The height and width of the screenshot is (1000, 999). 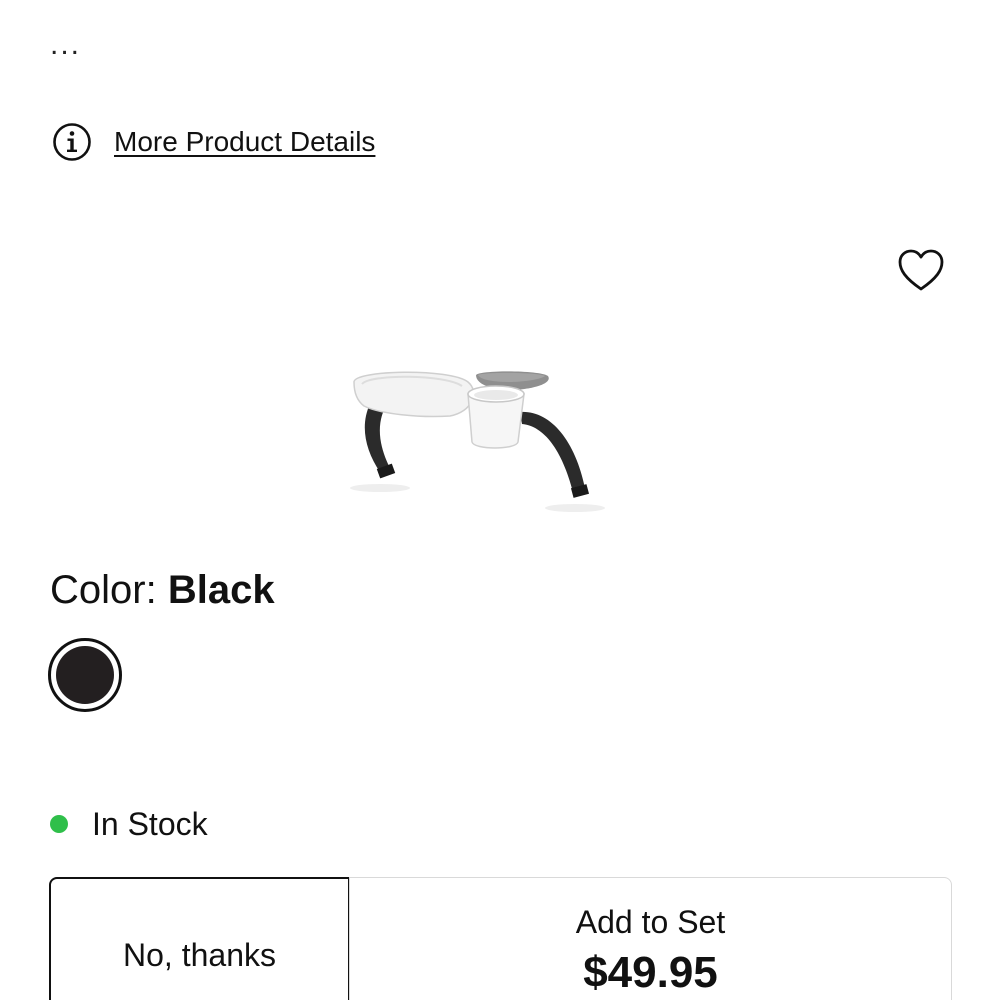 I want to click on stock-status-text: In Stock, so click(x=150, y=824).